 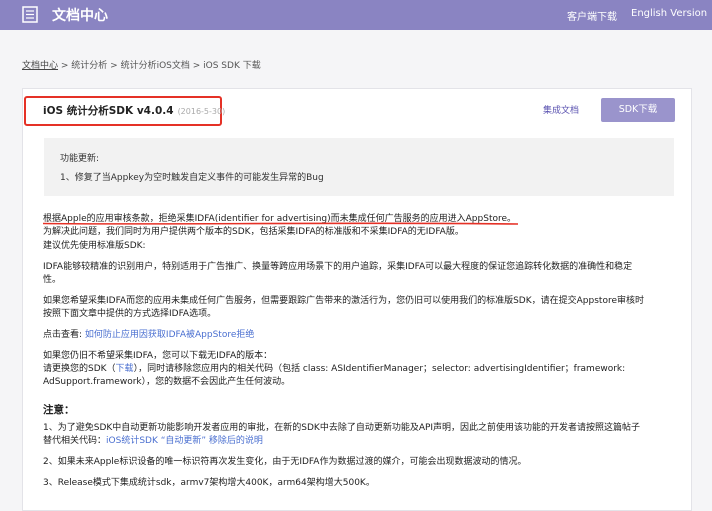 I want to click on breadcrumb-item-ios-docs: 统计分析iOS文档, so click(x=155, y=66).